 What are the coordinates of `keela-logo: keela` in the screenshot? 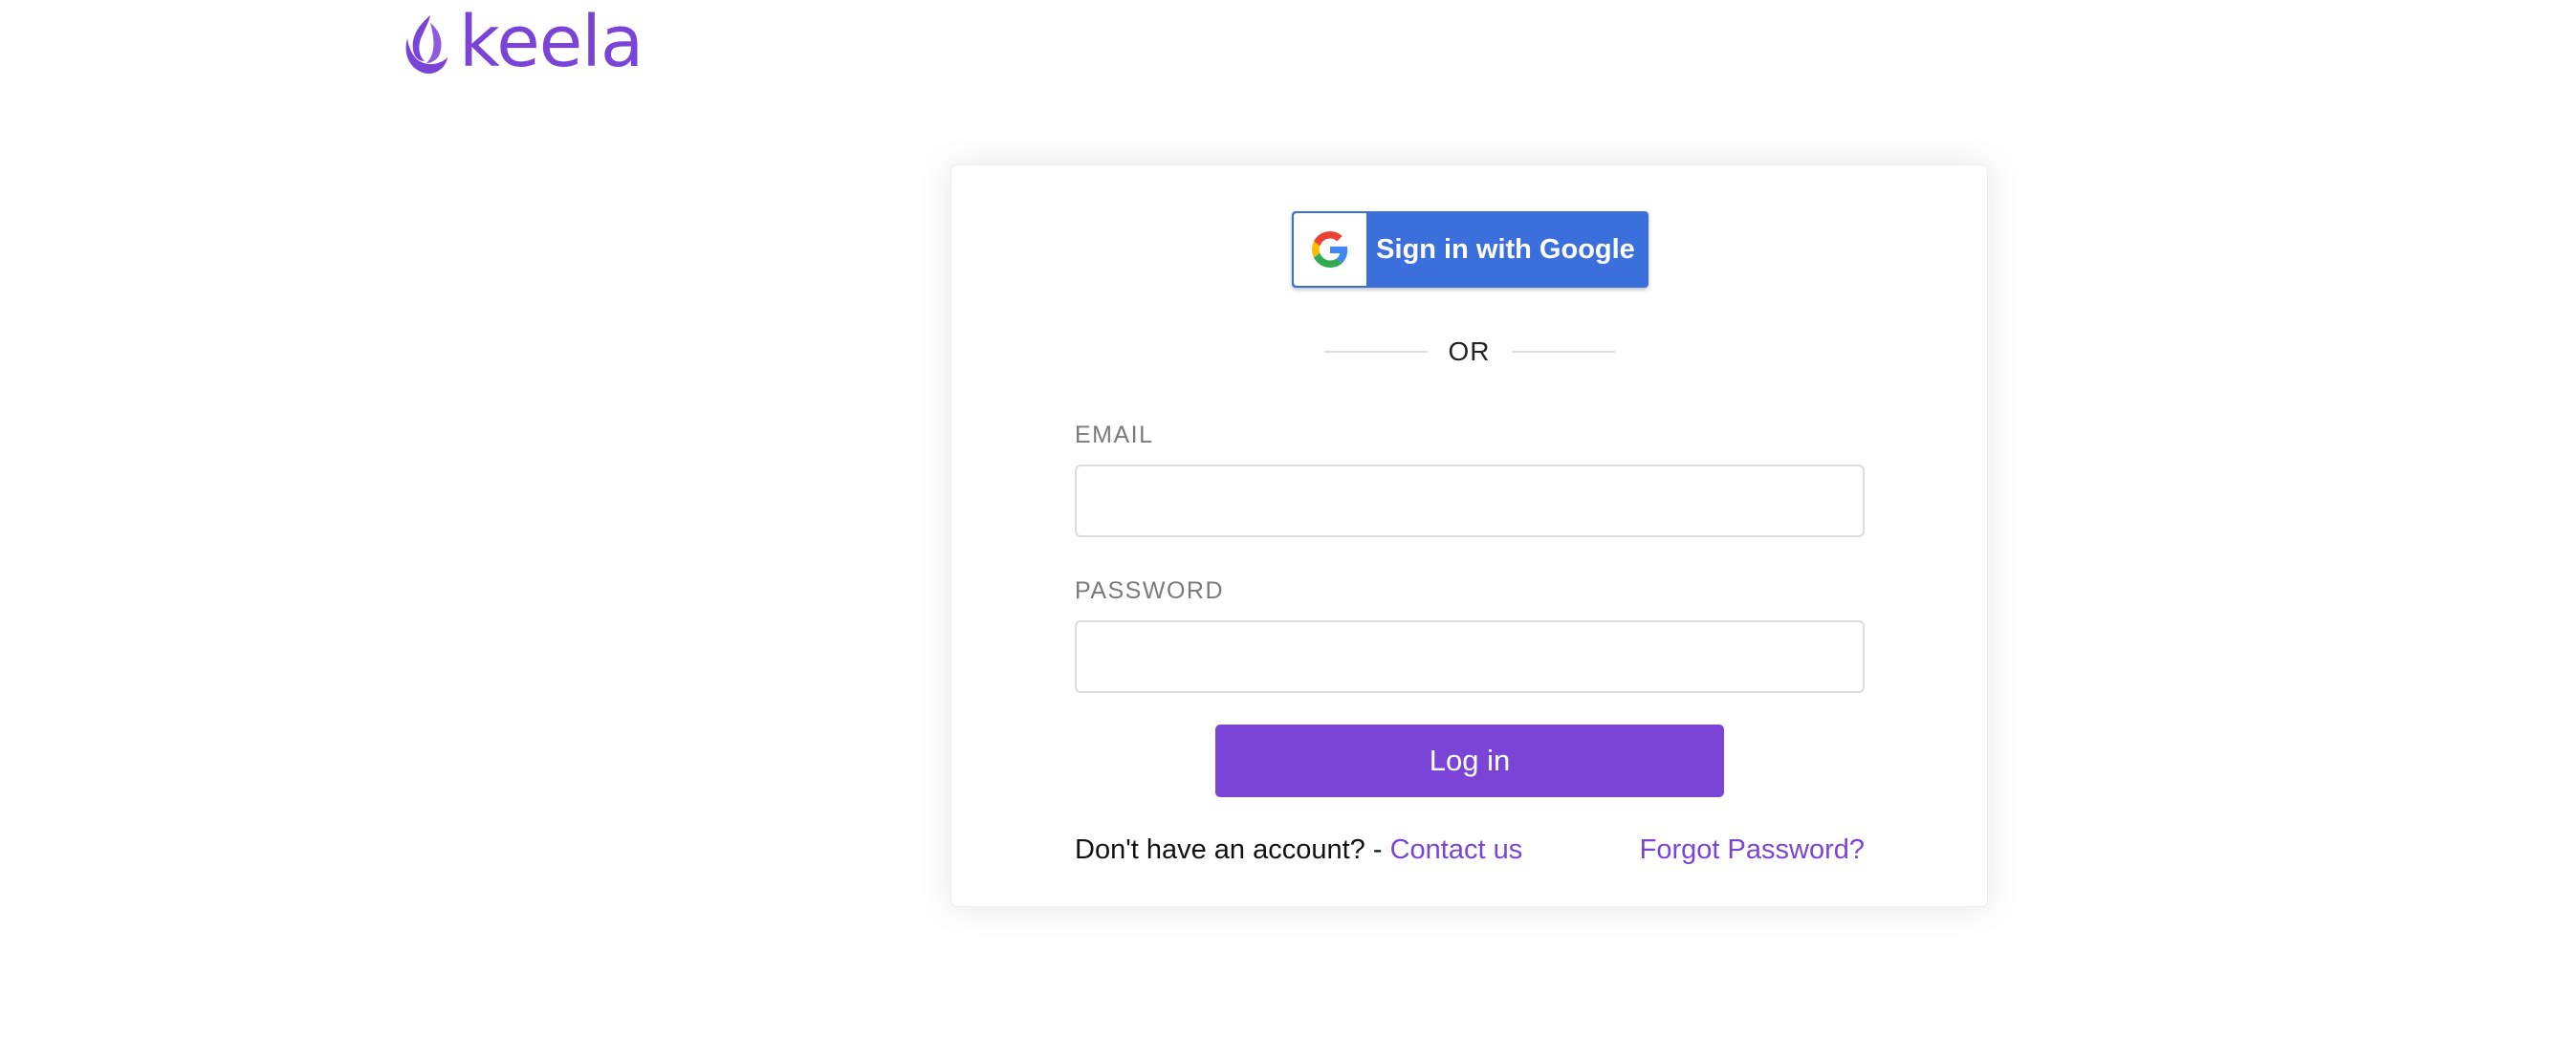 It's located at (523, 42).